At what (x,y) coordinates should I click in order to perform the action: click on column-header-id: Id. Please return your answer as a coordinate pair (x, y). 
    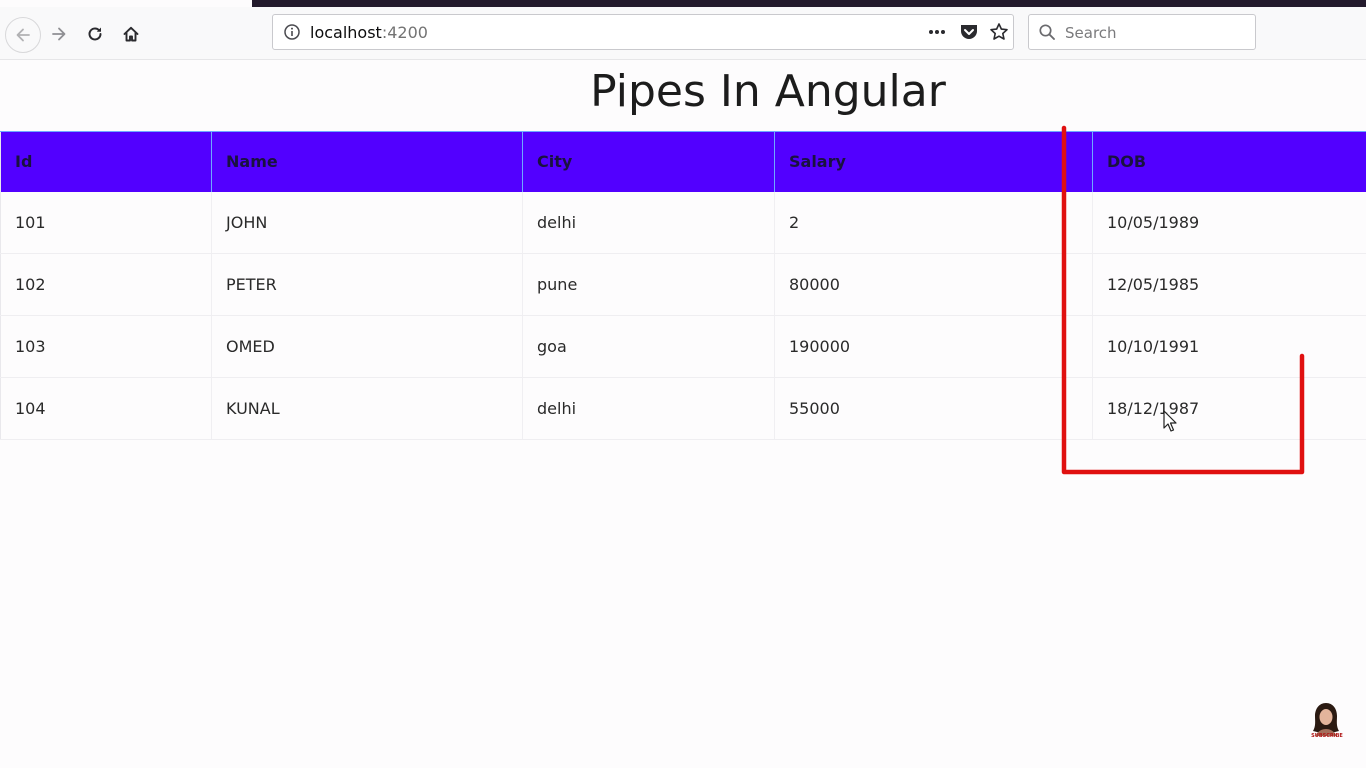
    Looking at the image, I should click on (106, 161).